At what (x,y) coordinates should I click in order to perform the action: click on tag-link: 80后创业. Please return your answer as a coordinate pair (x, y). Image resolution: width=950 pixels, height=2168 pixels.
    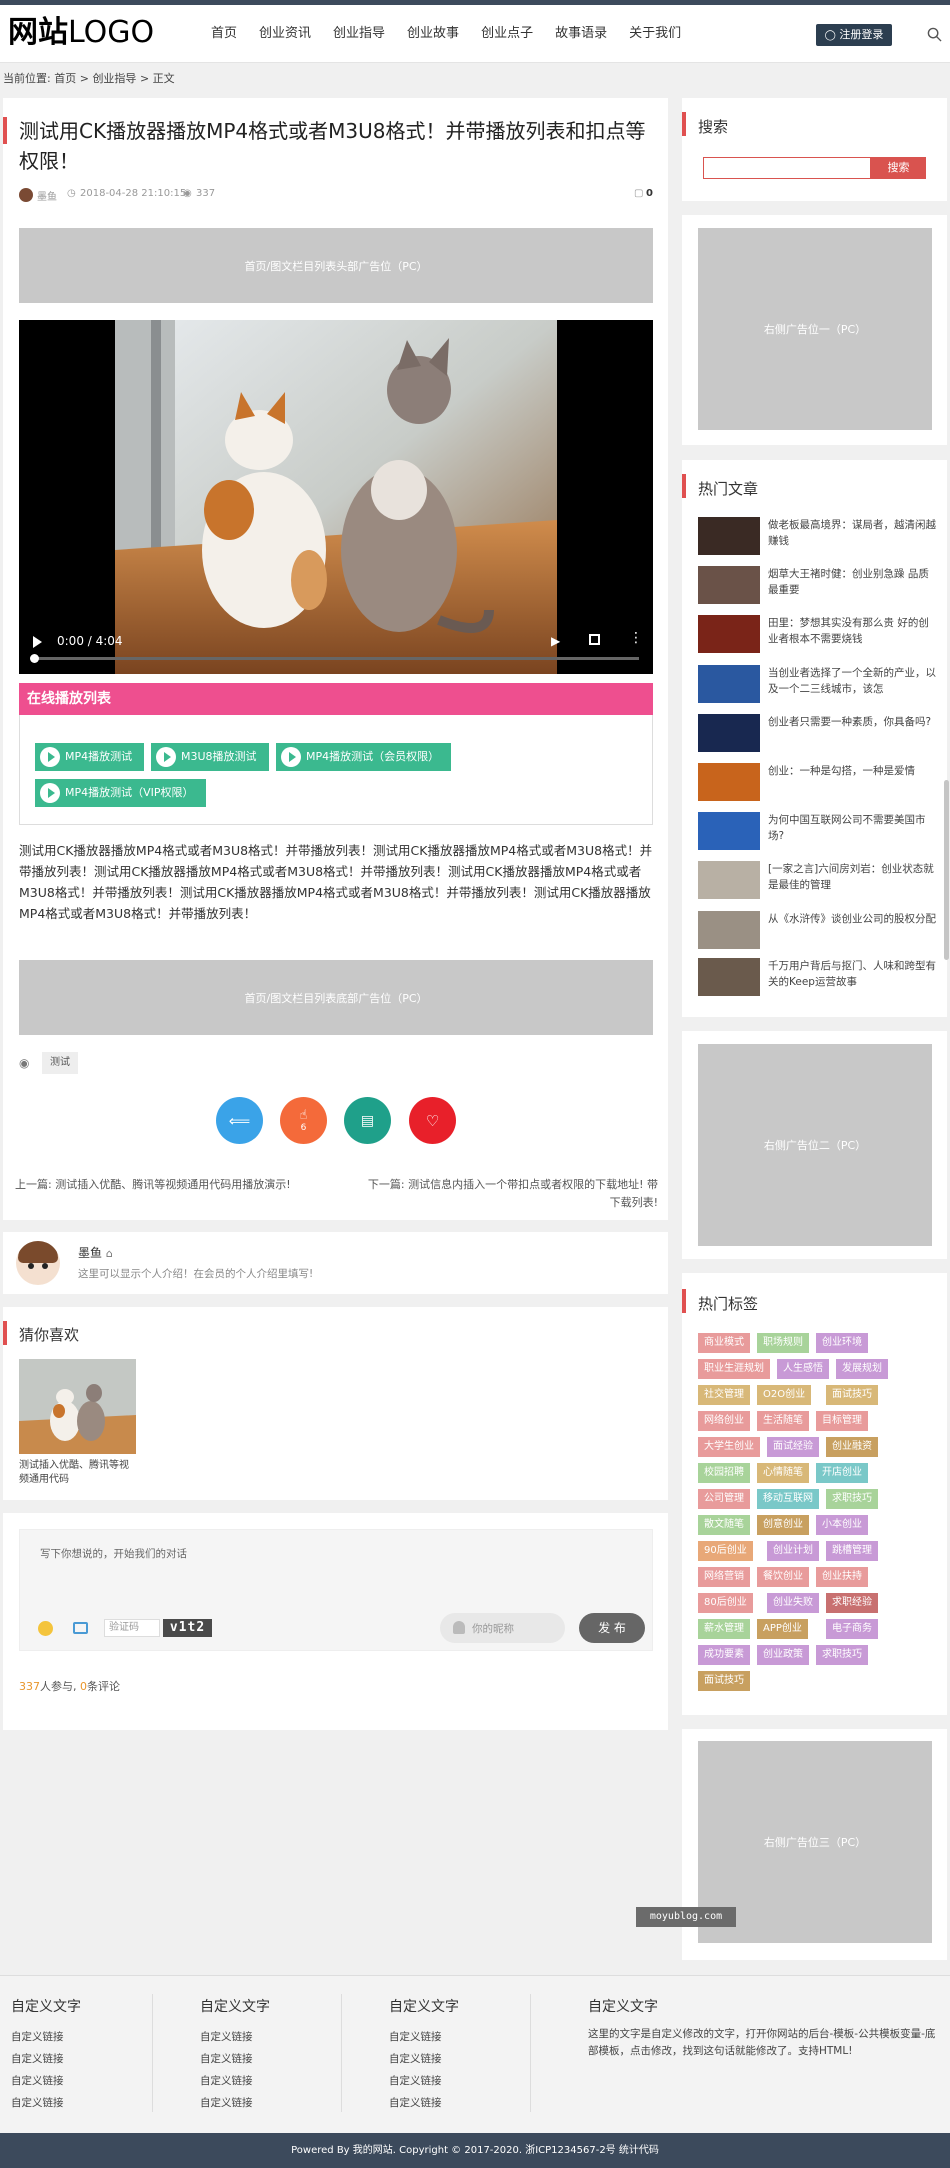
    Looking at the image, I should click on (725, 1603).